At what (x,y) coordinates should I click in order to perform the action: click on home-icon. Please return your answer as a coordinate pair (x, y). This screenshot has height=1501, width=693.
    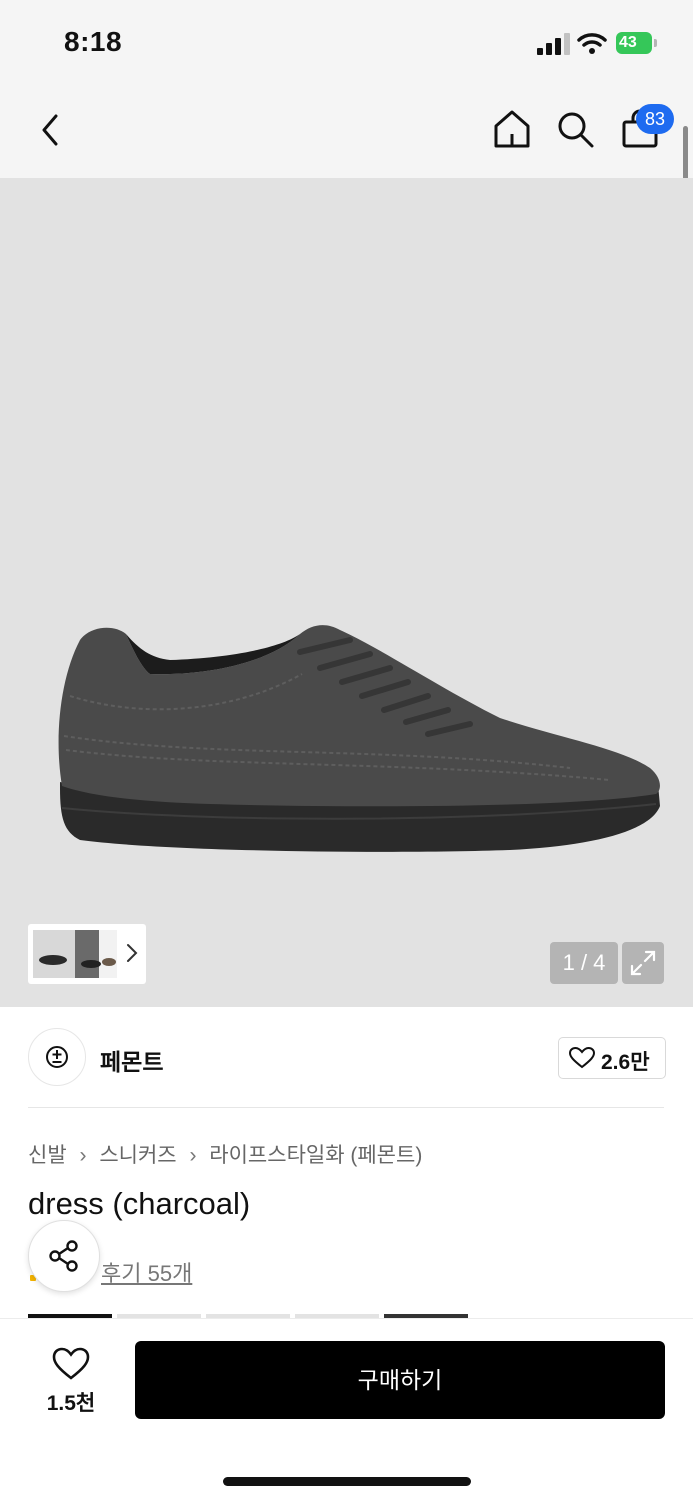
    Looking at the image, I should click on (512, 129).